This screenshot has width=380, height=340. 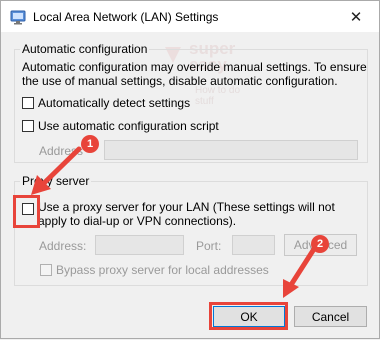 I want to click on script-address-field, so click(x=231, y=150).